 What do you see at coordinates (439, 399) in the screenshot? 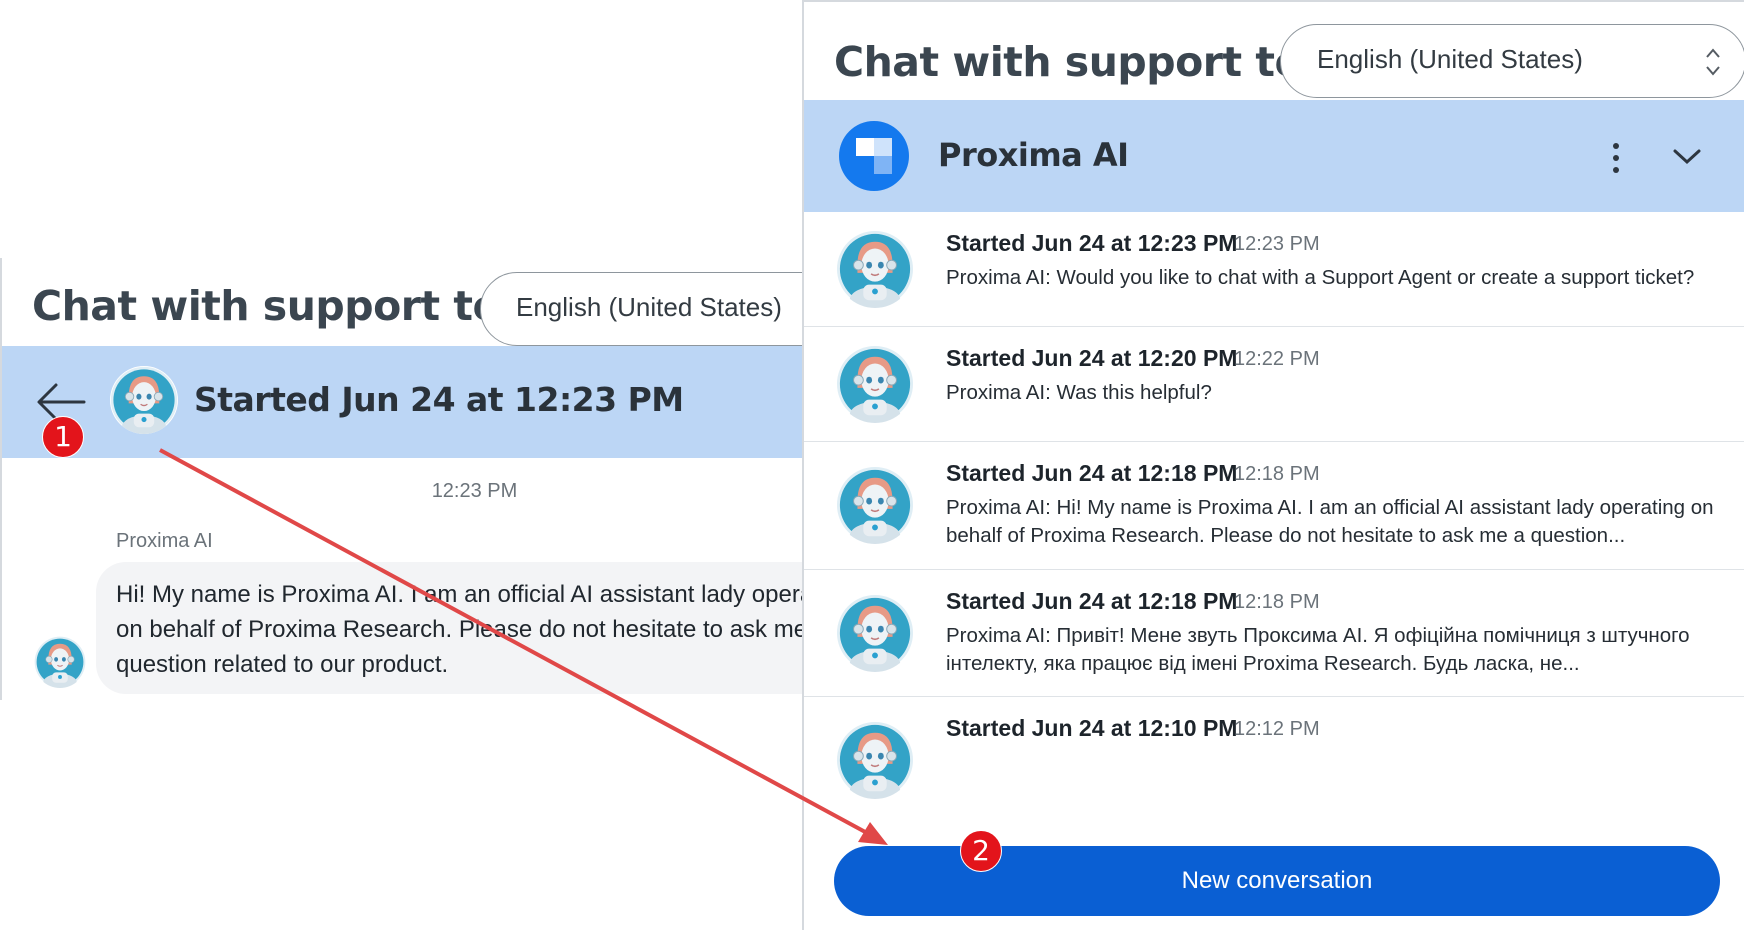
I see `conversation-title: Started Jun 24 at 12:23 PM` at bounding box center [439, 399].